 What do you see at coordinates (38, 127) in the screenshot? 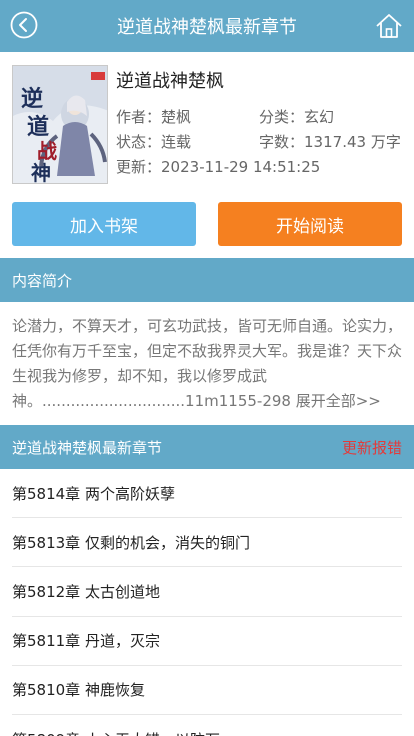
I see `svg-text: 道` at bounding box center [38, 127].